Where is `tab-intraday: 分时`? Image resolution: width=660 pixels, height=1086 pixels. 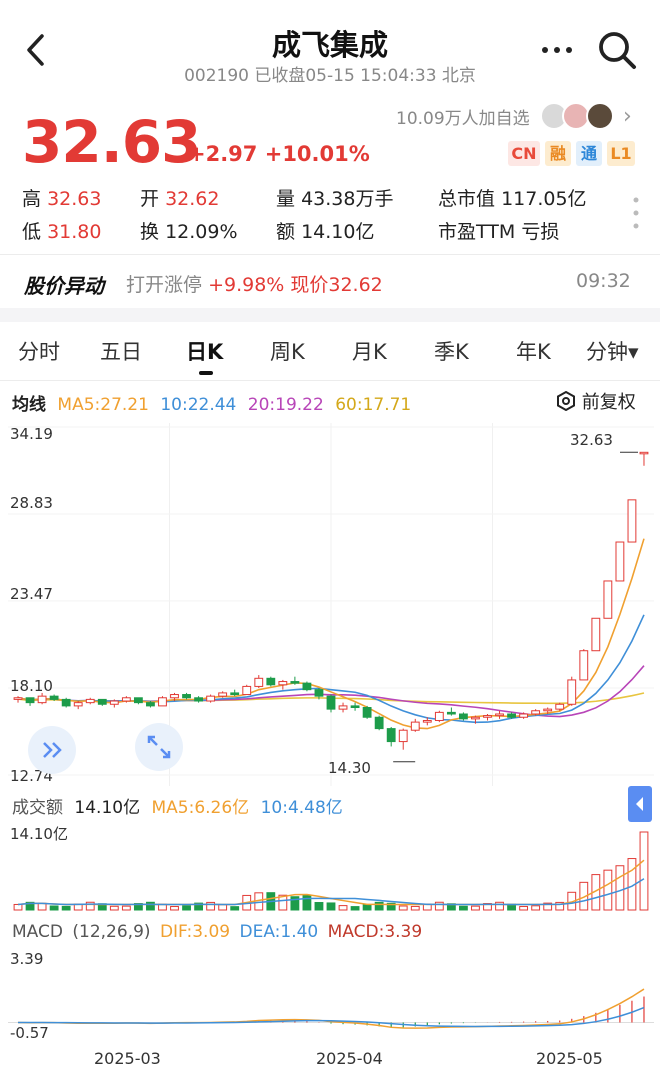 tab-intraday: 分时 is located at coordinates (39, 351).